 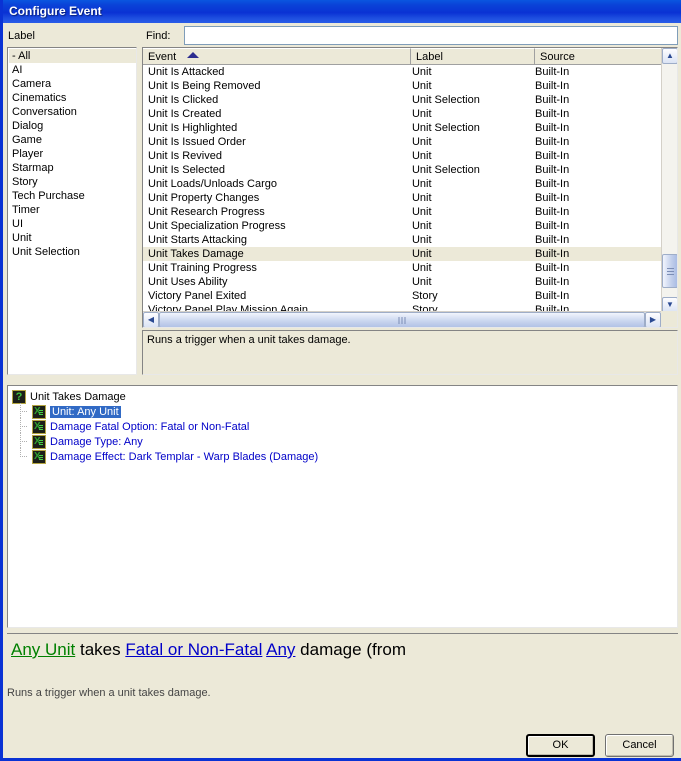 What do you see at coordinates (402, 100) in the screenshot?
I see `table-row: Unit Is Clicked Unit Selection Built-In` at bounding box center [402, 100].